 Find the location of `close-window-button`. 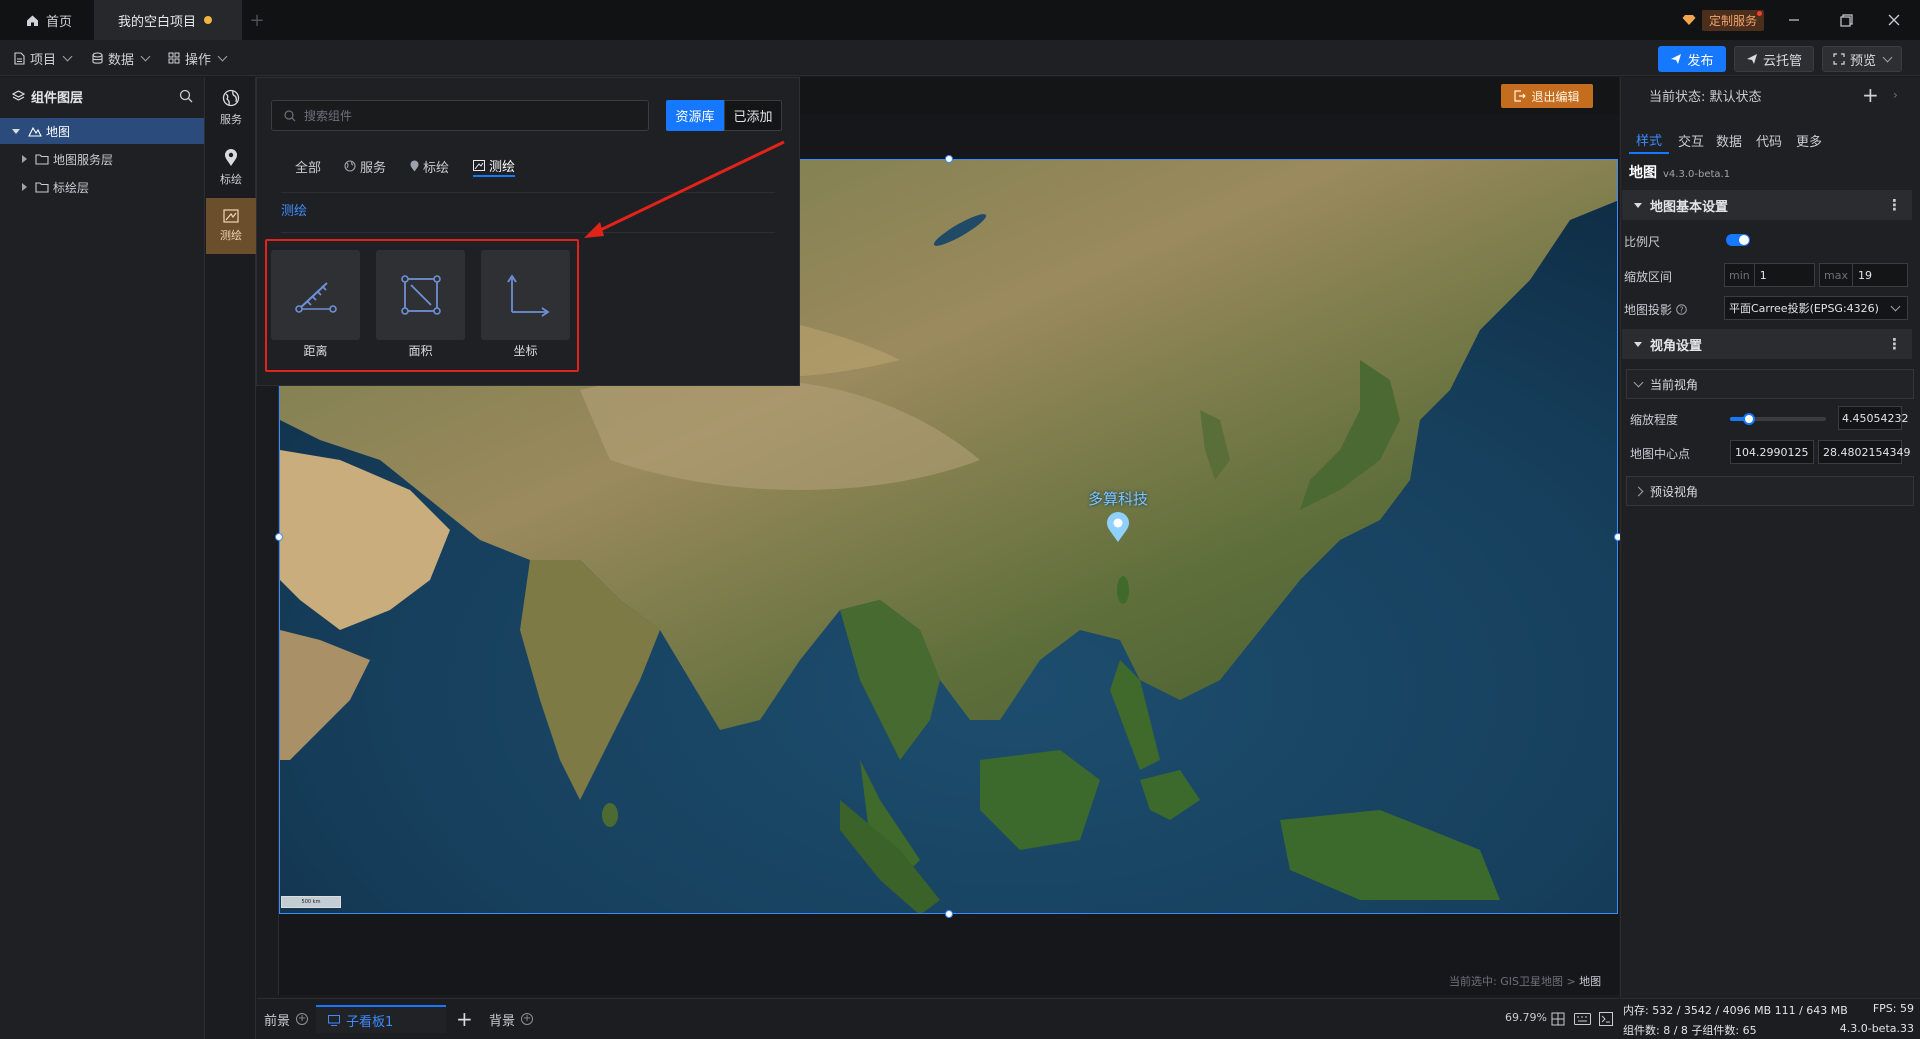

close-window-button is located at coordinates (1894, 20).